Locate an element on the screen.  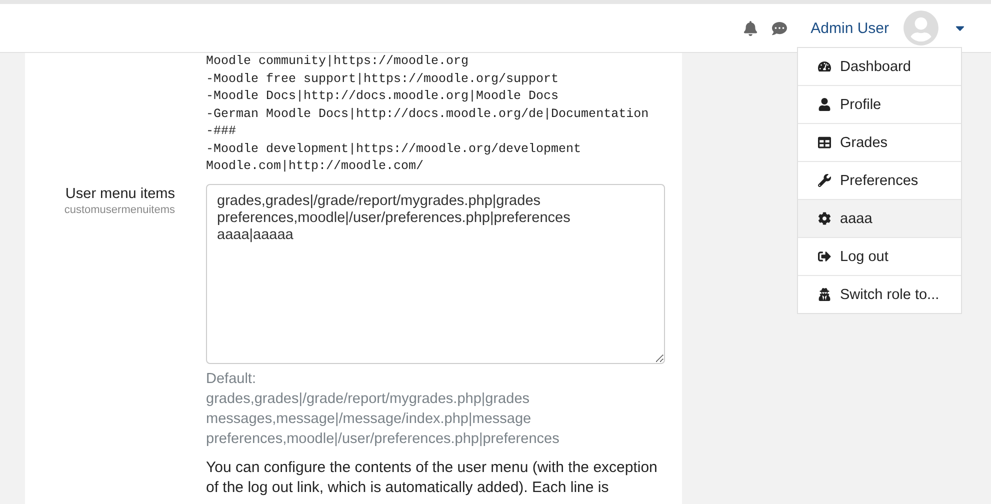
setting-description: You can configure the contents of the user menu (with the exception of the log out link, which is automatically added). Each line is is located at coordinates (432, 478).